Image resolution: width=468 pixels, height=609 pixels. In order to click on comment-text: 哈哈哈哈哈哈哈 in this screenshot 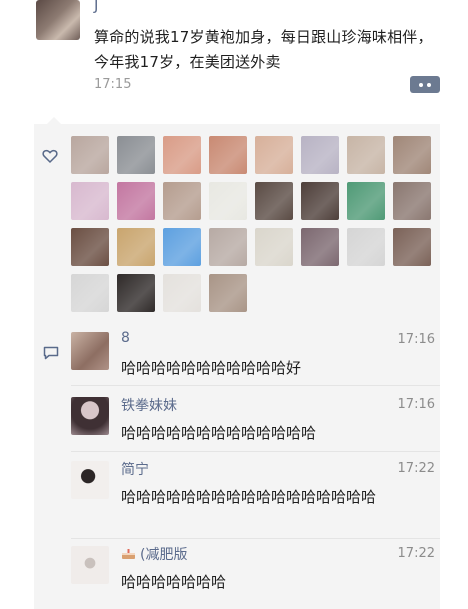, I will do `click(174, 582)`.